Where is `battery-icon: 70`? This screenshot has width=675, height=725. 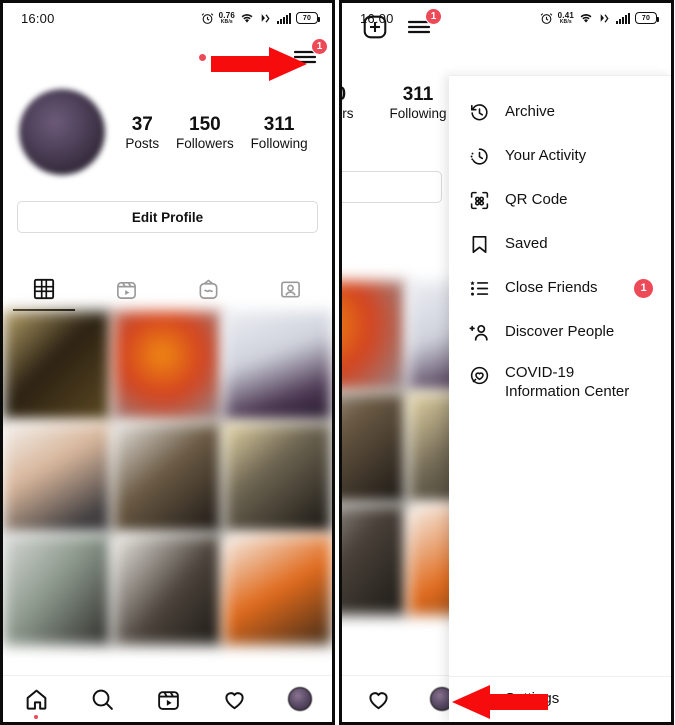 battery-icon: 70 is located at coordinates (308, 18).